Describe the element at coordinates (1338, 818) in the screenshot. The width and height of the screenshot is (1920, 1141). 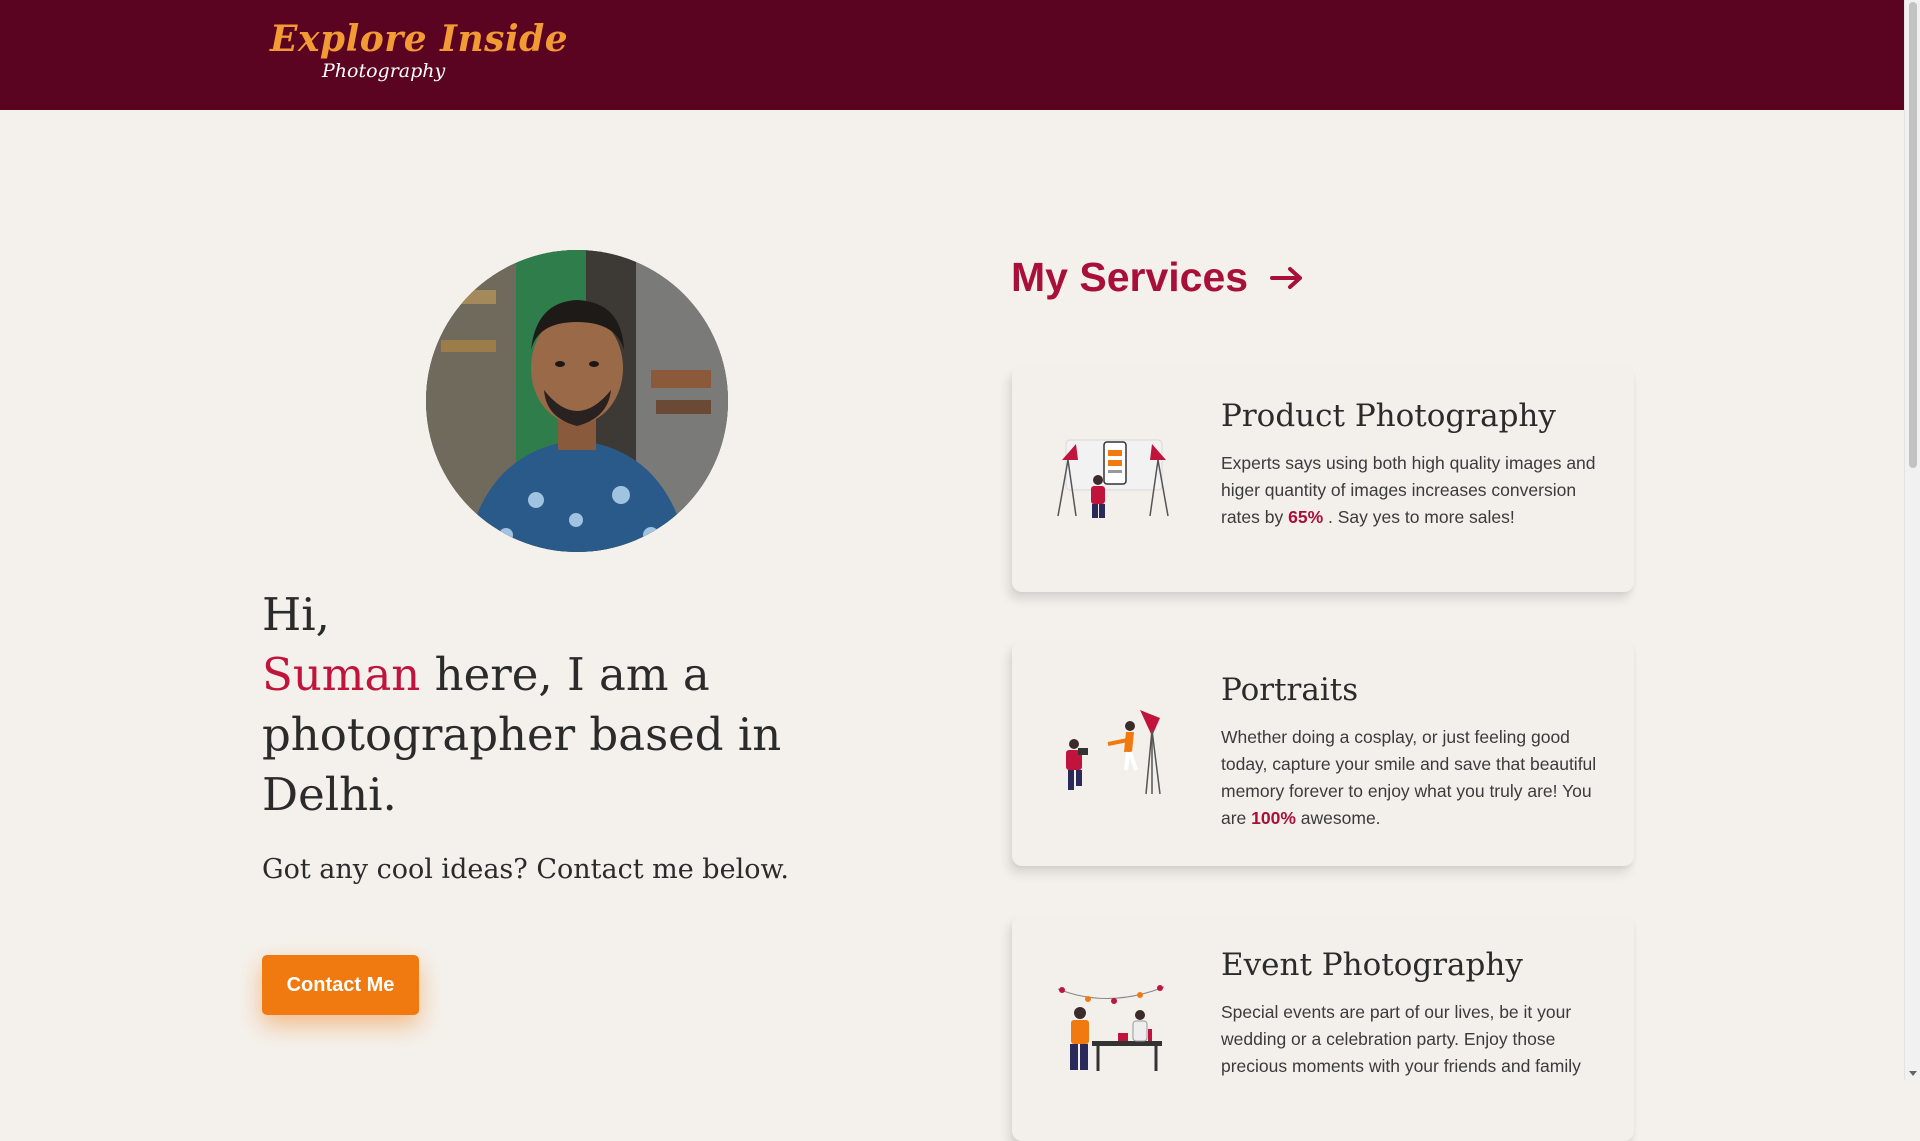
I see `service-desc-end: awesome.` at that location.